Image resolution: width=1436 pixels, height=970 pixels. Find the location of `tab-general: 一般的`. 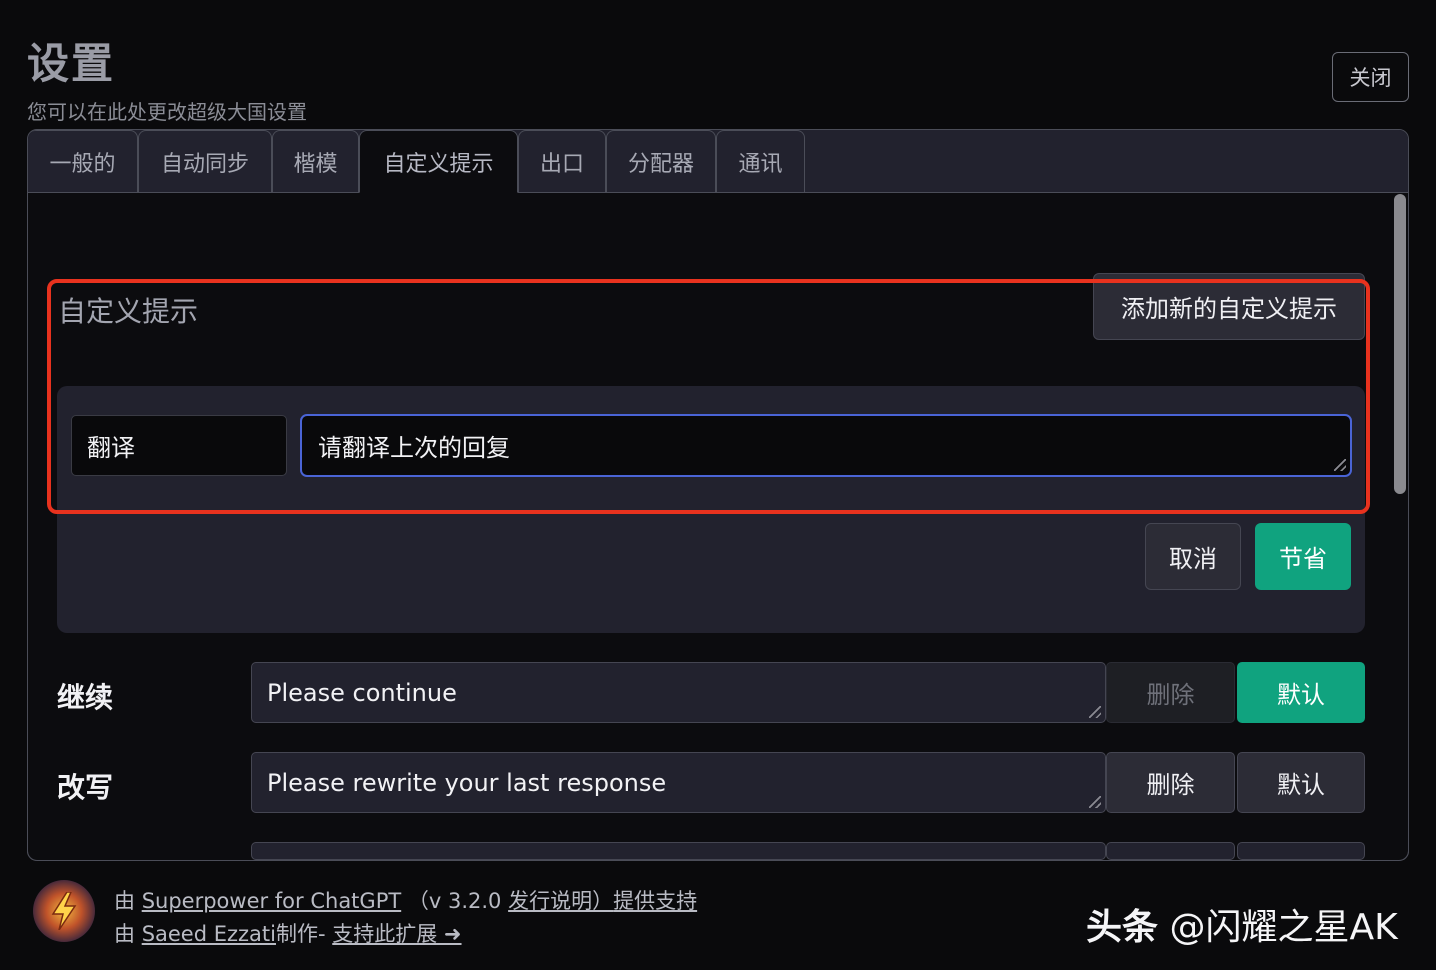

tab-general: 一般的 is located at coordinates (83, 161).